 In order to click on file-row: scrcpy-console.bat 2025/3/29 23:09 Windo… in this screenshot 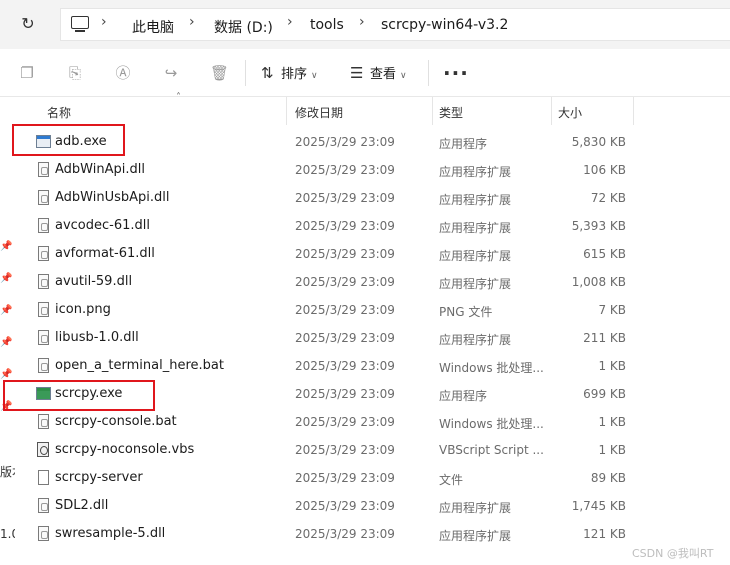, I will do `click(373, 422)`.